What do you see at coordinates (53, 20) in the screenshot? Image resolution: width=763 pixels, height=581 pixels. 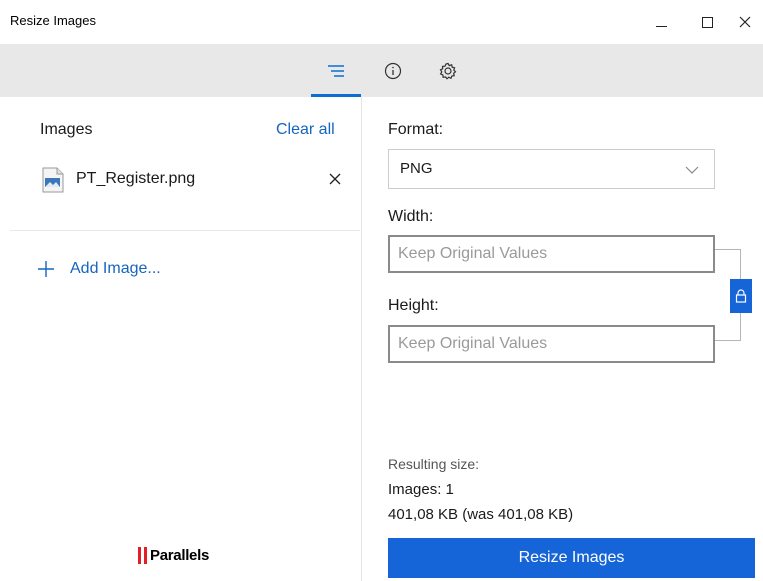 I see `window-title: Resize Images` at bounding box center [53, 20].